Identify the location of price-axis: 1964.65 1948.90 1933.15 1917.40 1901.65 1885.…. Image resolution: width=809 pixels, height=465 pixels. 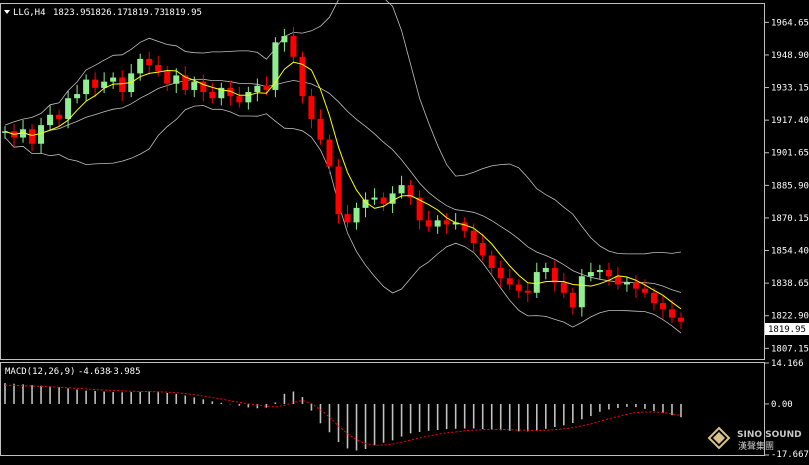
(787, 186).